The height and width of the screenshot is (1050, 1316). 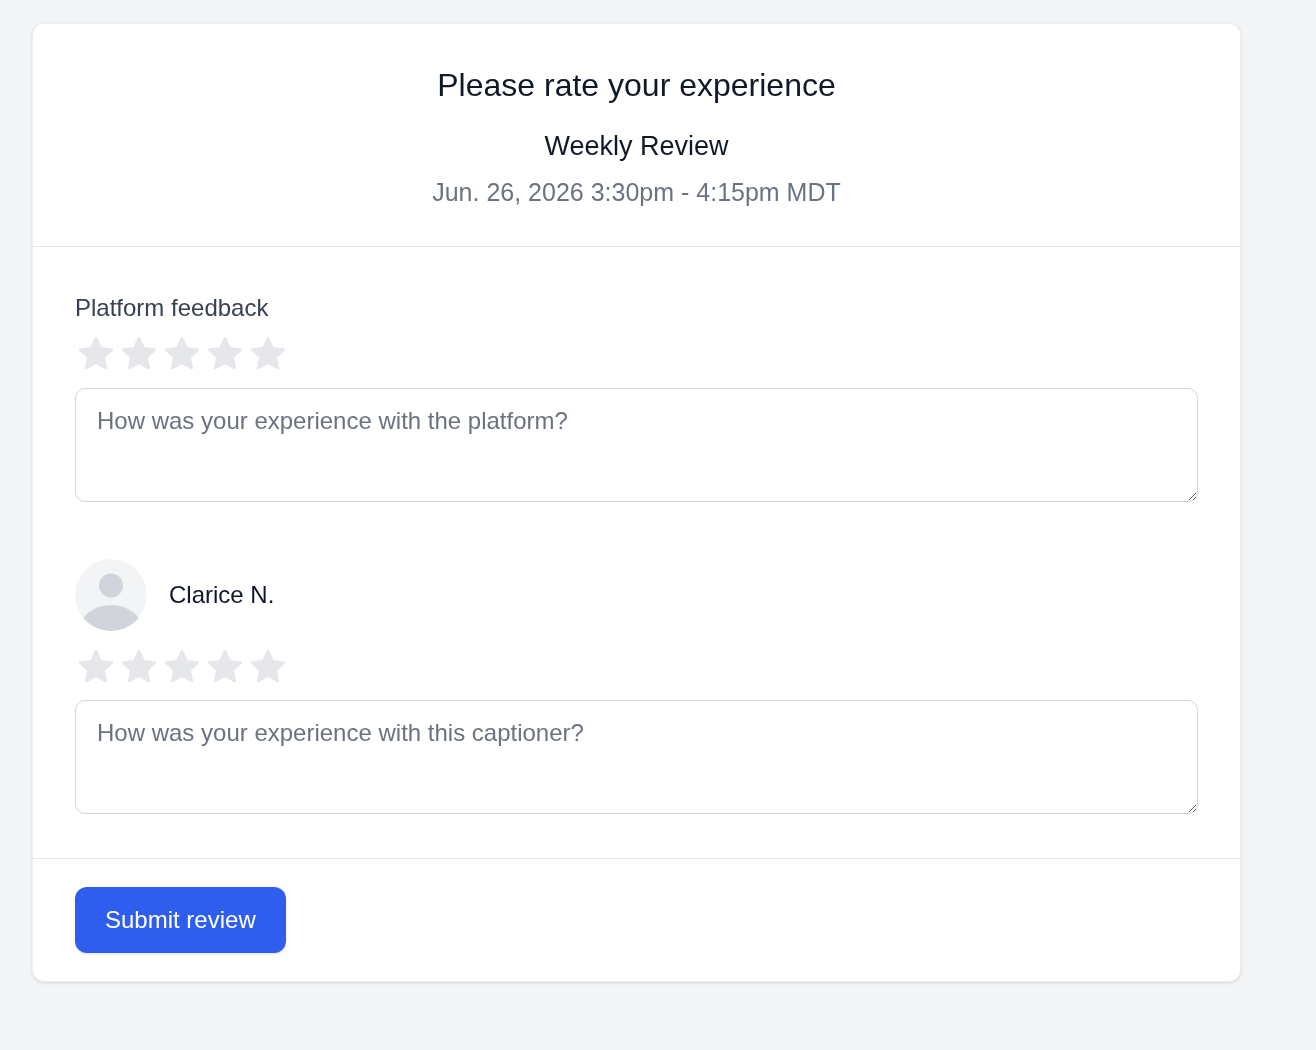 What do you see at coordinates (636, 146) in the screenshot?
I see `event-name: Weekly Review` at bounding box center [636, 146].